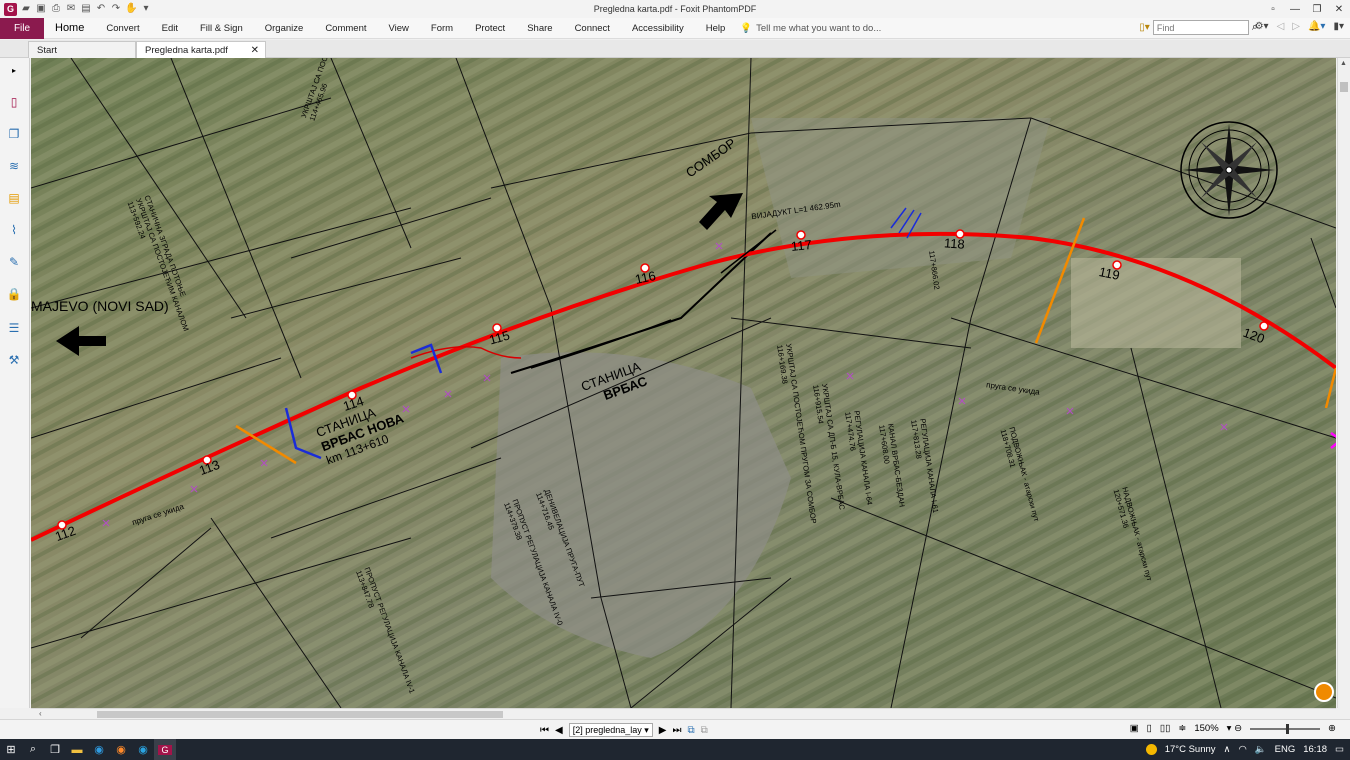 The width and height of the screenshot is (1350, 760). I want to click on vertical-scroll-thumb, so click(1344, 87).